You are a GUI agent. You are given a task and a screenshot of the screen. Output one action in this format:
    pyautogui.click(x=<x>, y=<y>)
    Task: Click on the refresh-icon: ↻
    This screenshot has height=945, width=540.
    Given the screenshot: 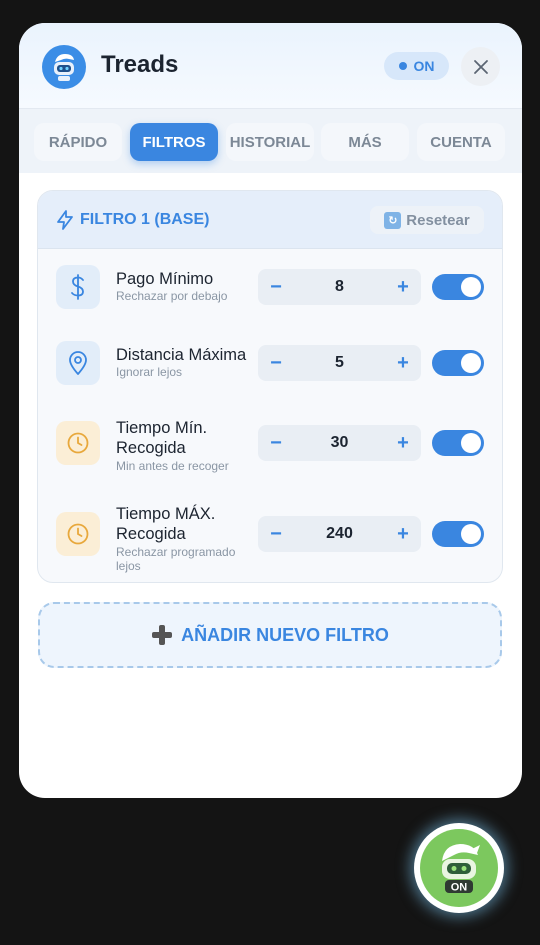 What is the action you would take?
    pyautogui.click(x=393, y=220)
    